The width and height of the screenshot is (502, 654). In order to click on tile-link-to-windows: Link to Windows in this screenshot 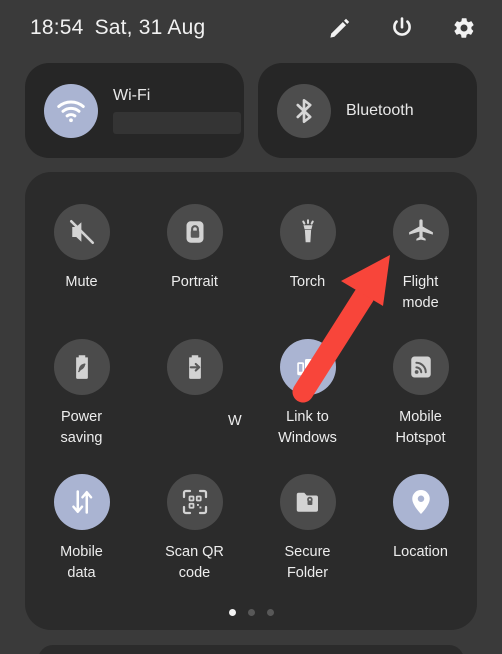, I will do `click(307, 396)`.